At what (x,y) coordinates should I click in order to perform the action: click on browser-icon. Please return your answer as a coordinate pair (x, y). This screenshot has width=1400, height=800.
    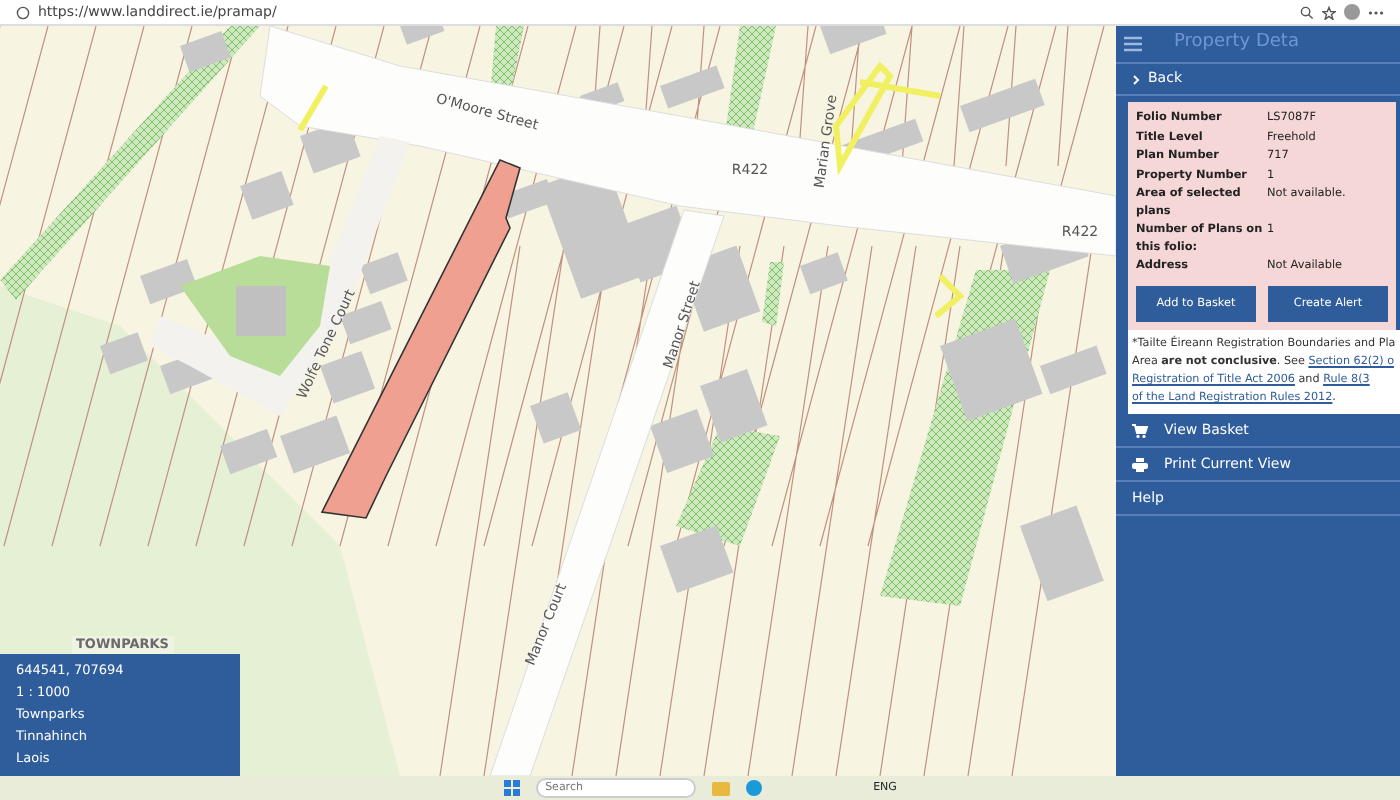
    Looking at the image, I should click on (753, 788).